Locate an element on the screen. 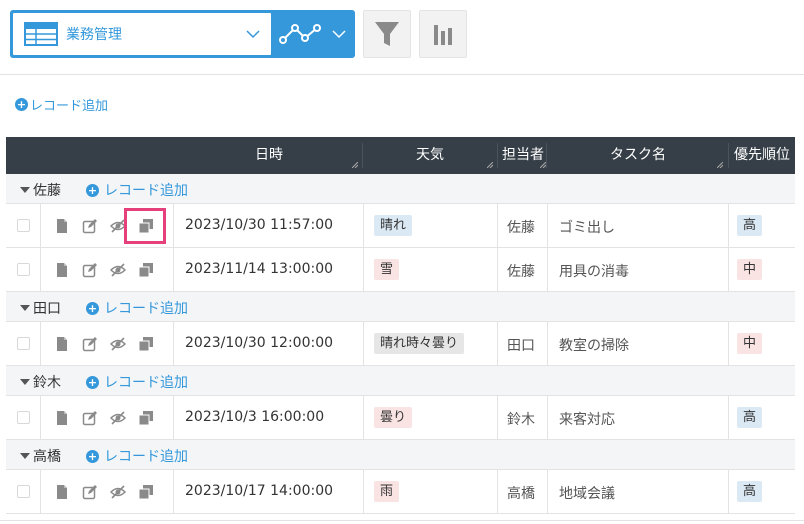 The height and width of the screenshot is (524, 804). view-selector: 業務管理 is located at coordinates (182, 34).